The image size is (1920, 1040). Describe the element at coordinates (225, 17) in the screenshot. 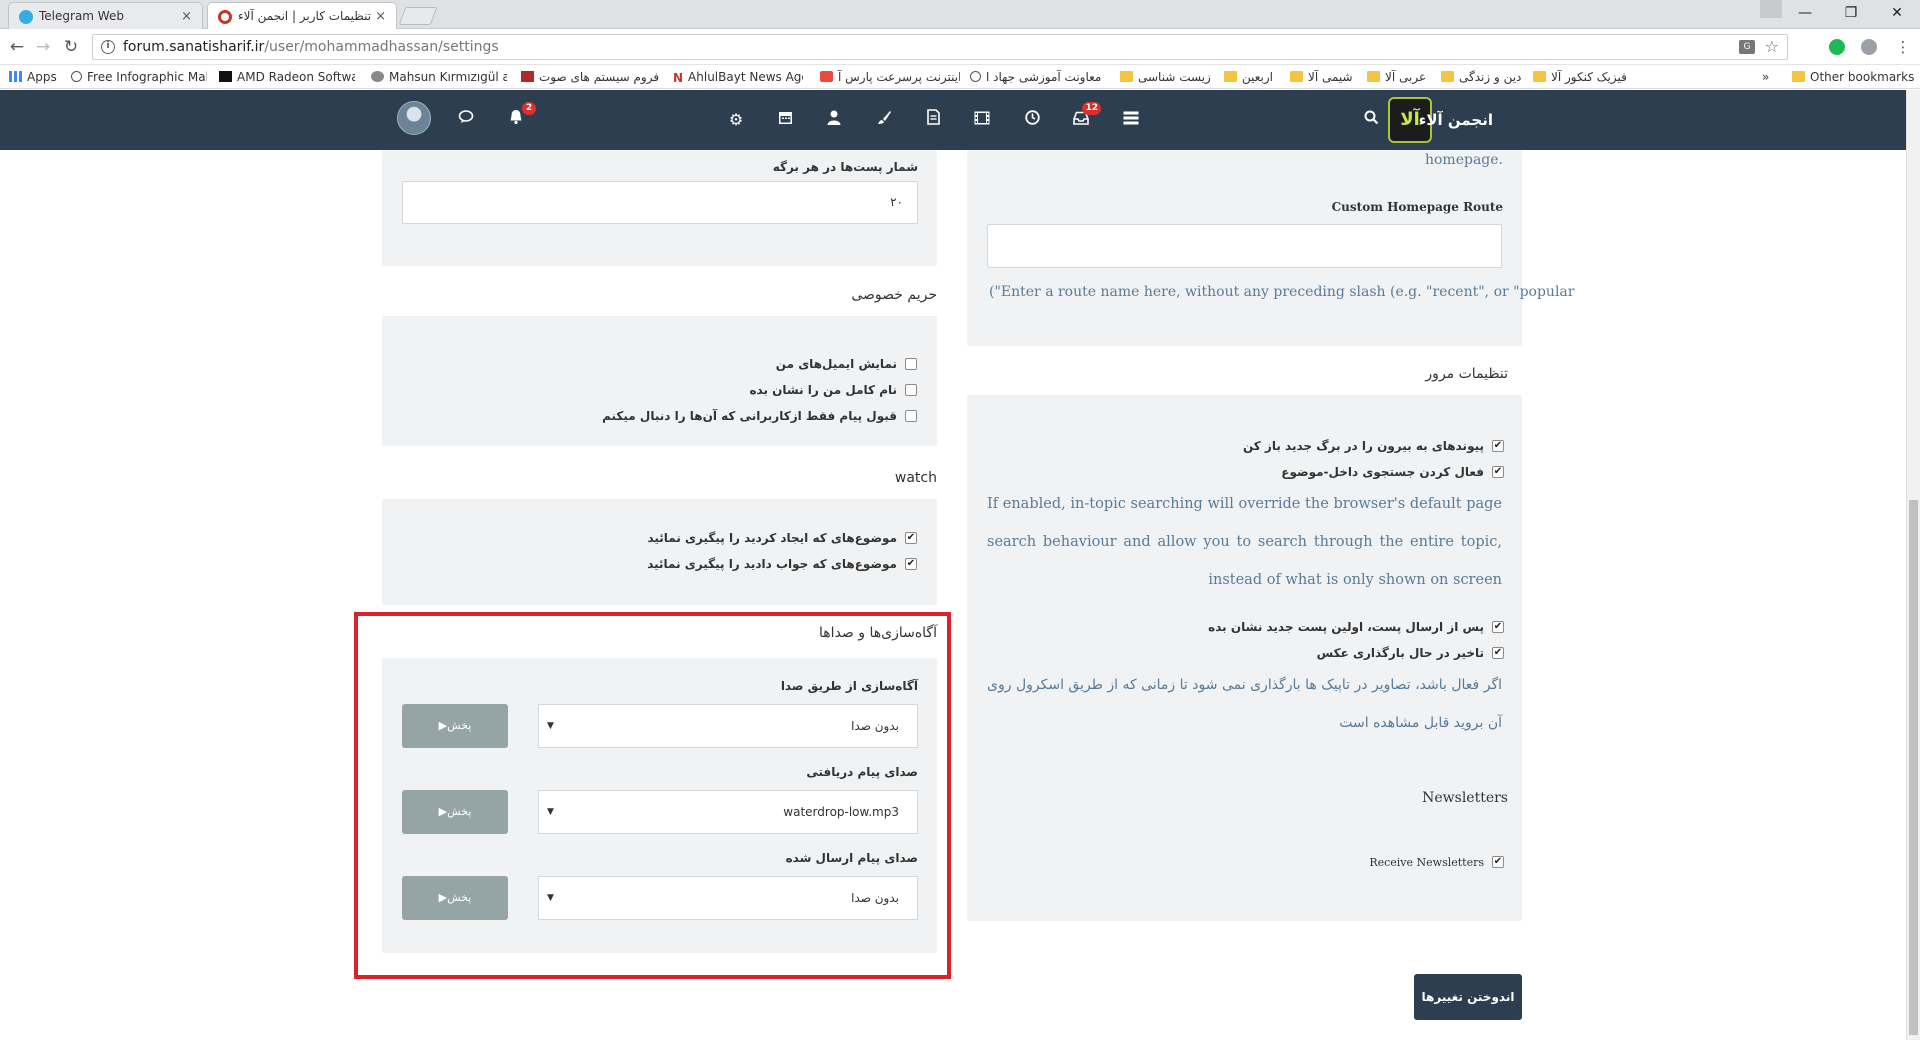

I see `forum-favicon-icon` at that location.